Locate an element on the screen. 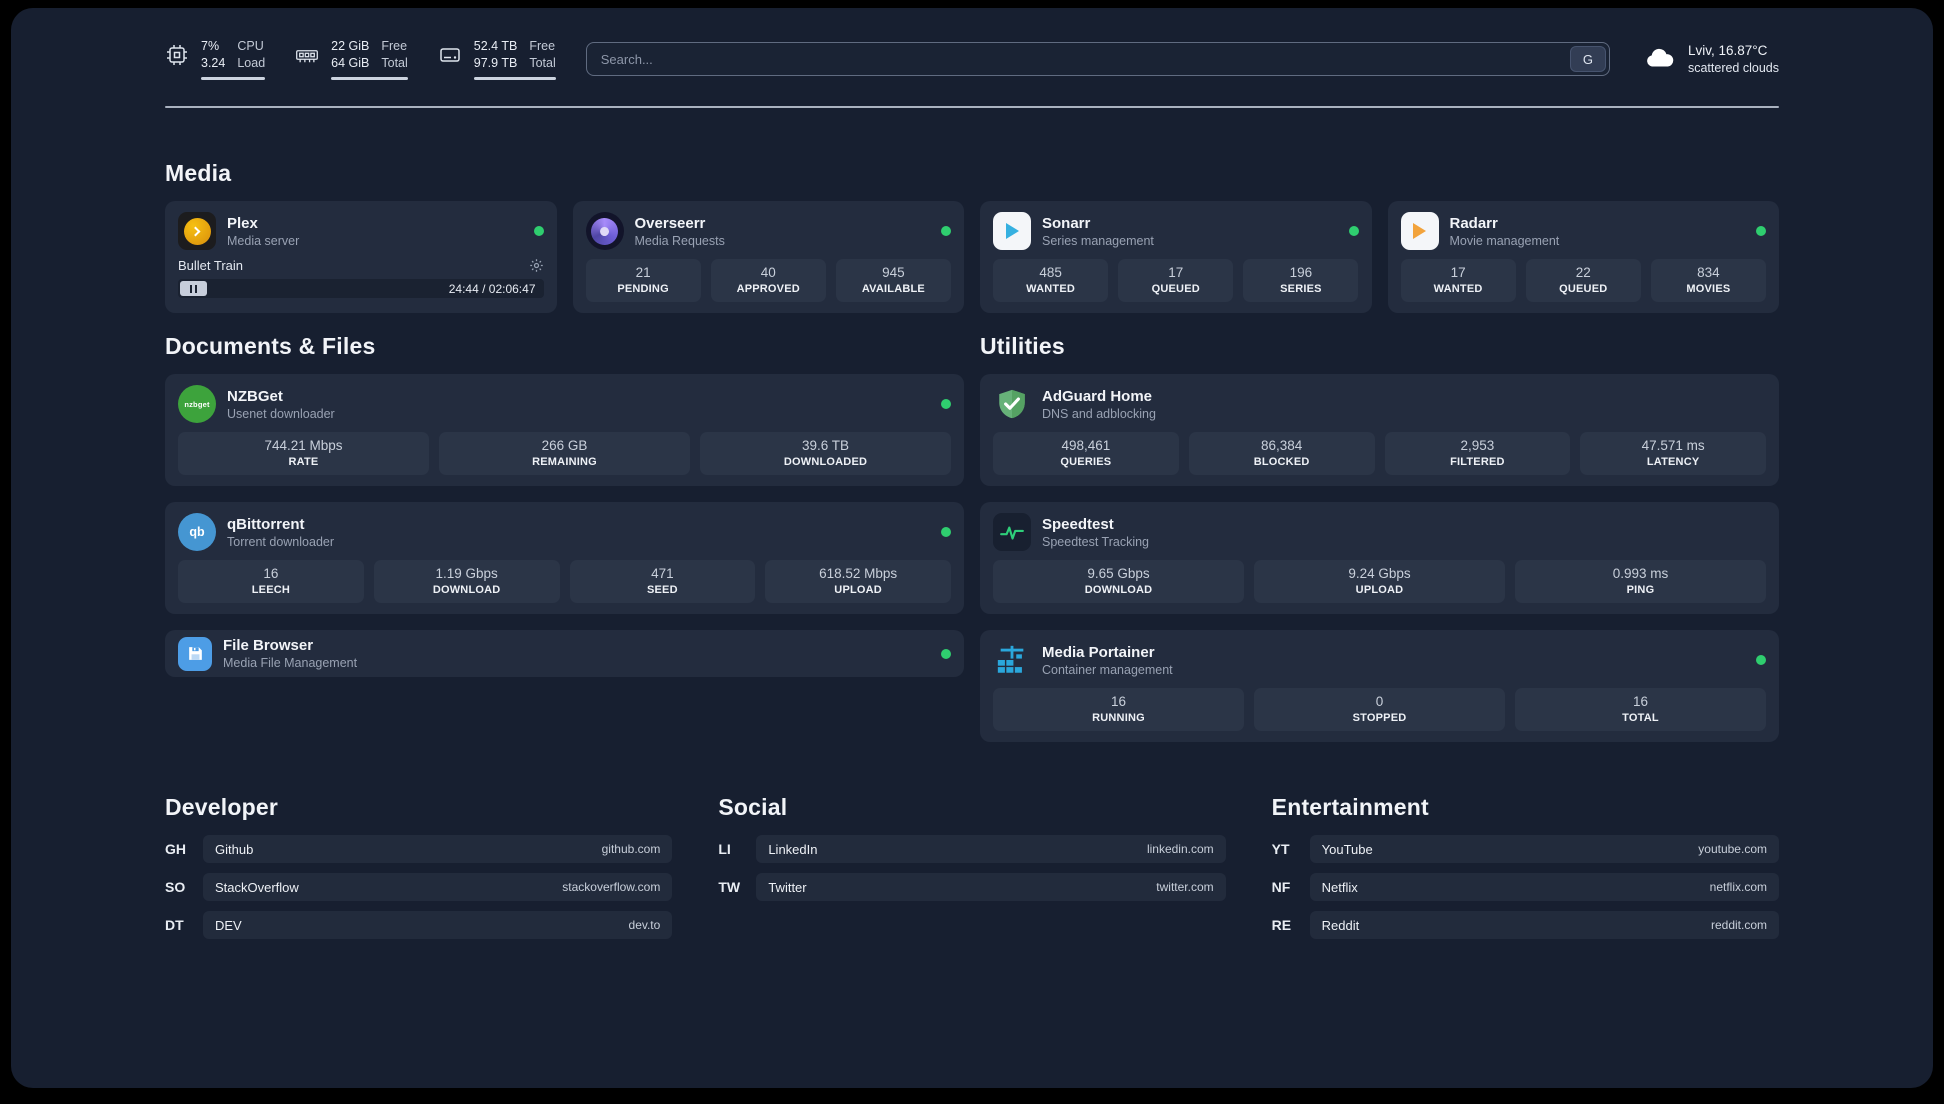 This screenshot has height=1104, width=1944. search-engine-button: G is located at coordinates (1587, 59).